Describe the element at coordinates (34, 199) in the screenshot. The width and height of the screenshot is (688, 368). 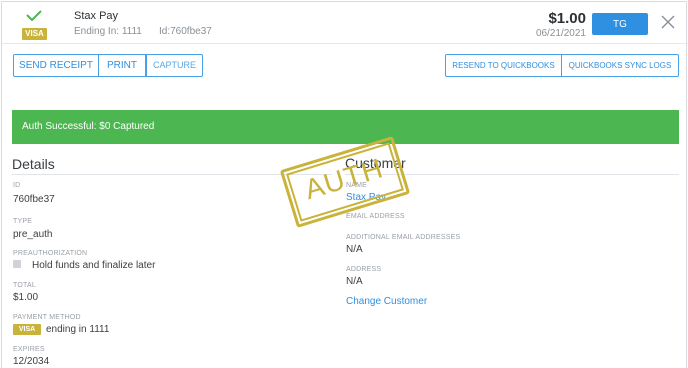
I see `id-value: 760fbe37` at that location.